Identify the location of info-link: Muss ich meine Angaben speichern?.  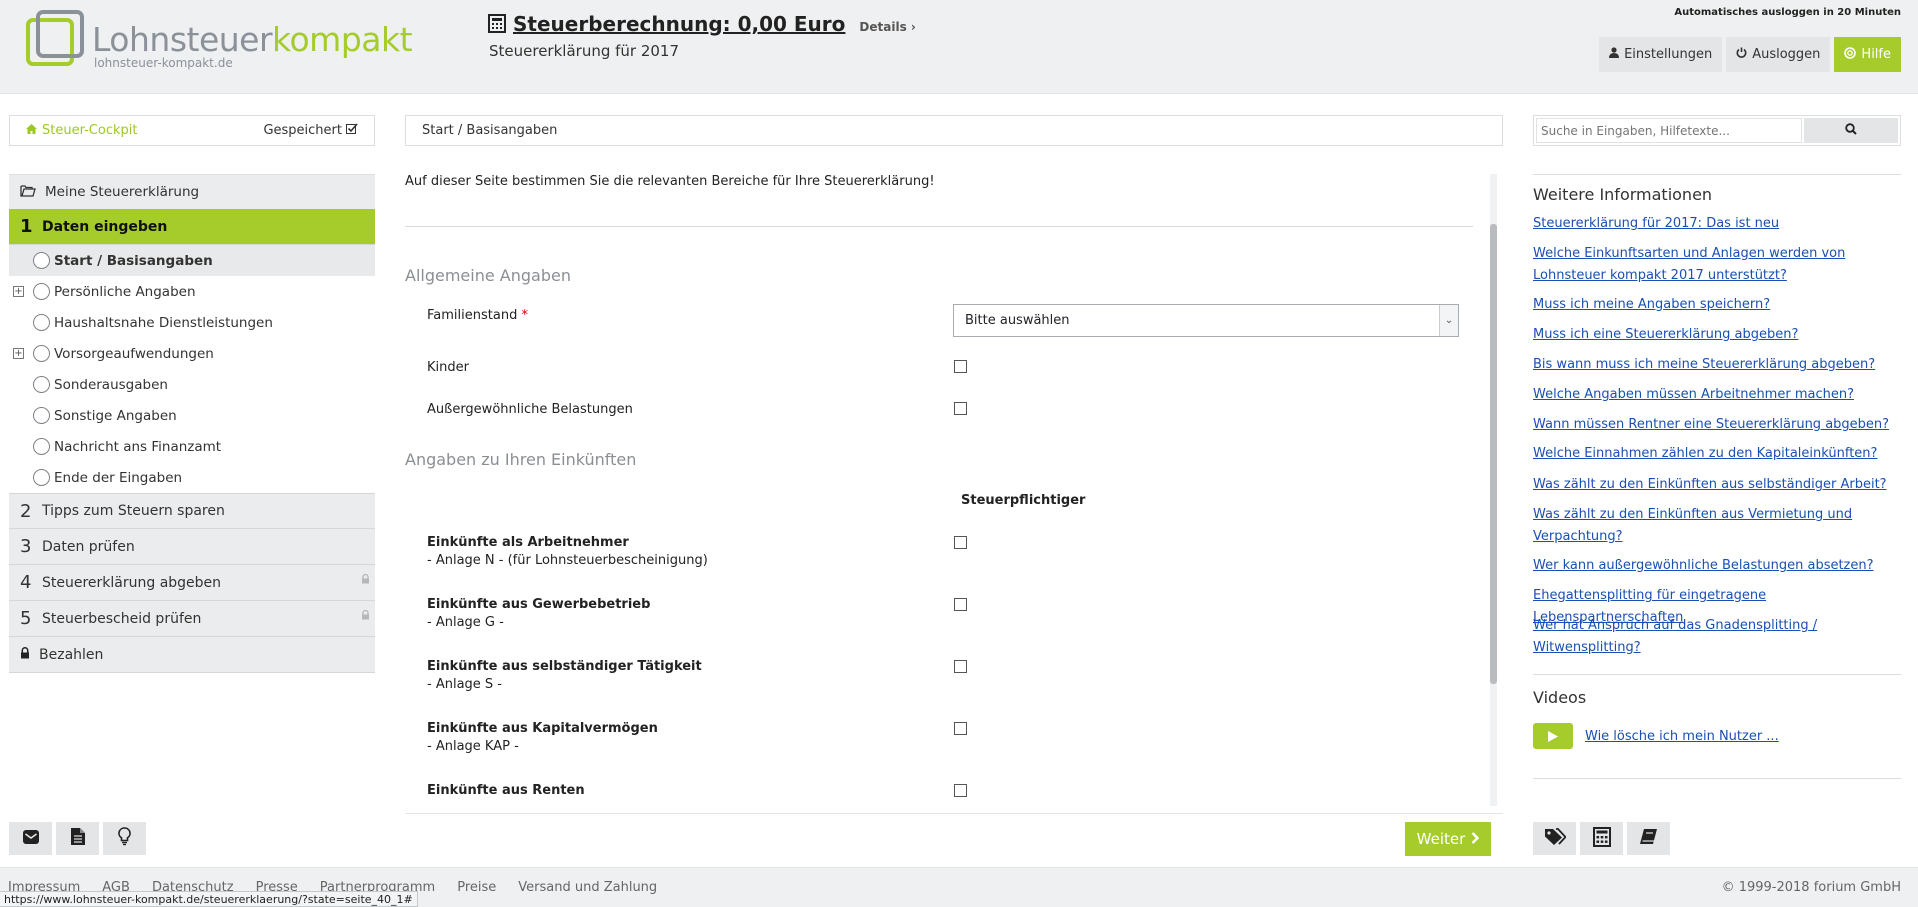
(1718, 305).